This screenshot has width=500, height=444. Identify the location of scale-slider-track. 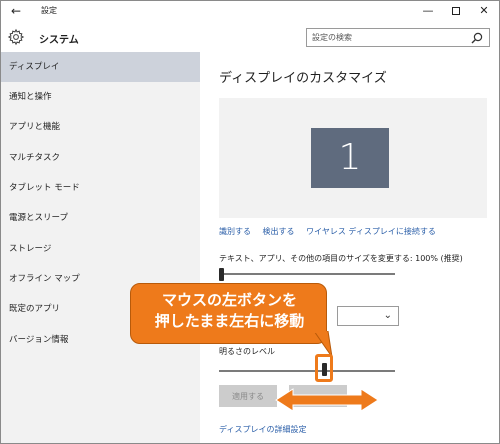
(307, 274).